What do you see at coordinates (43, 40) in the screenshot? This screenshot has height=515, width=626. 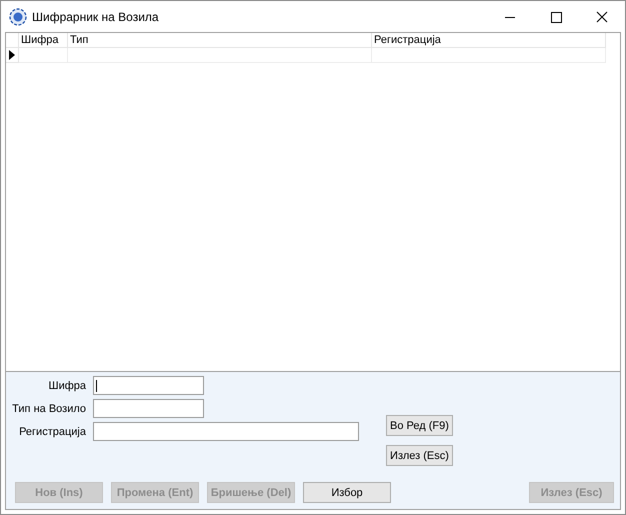 I see `column-header: Шифра` at bounding box center [43, 40].